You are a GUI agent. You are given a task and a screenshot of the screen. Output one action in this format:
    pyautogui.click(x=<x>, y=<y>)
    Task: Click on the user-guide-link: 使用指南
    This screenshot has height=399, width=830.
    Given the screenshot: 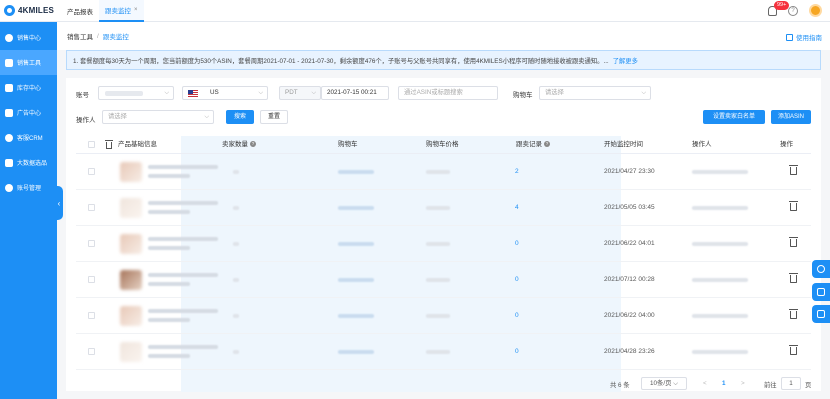 What is the action you would take?
    pyautogui.click(x=804, y=37)
    